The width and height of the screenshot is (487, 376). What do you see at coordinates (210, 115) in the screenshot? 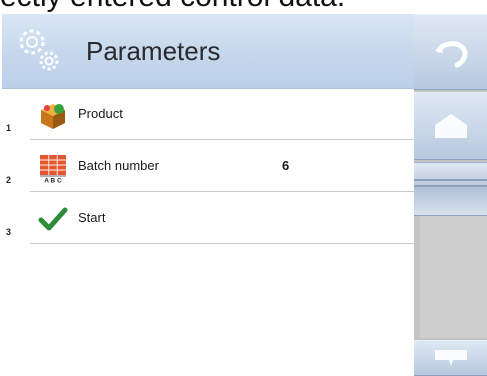
I see `list-item-product: 1 Product` at bounding box center [210, 115].